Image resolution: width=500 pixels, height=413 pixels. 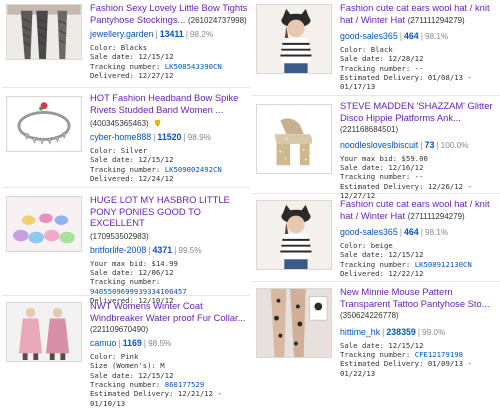 I want to click on detail-row: Sale date: 12/15/12, so click(x=419, y=345).